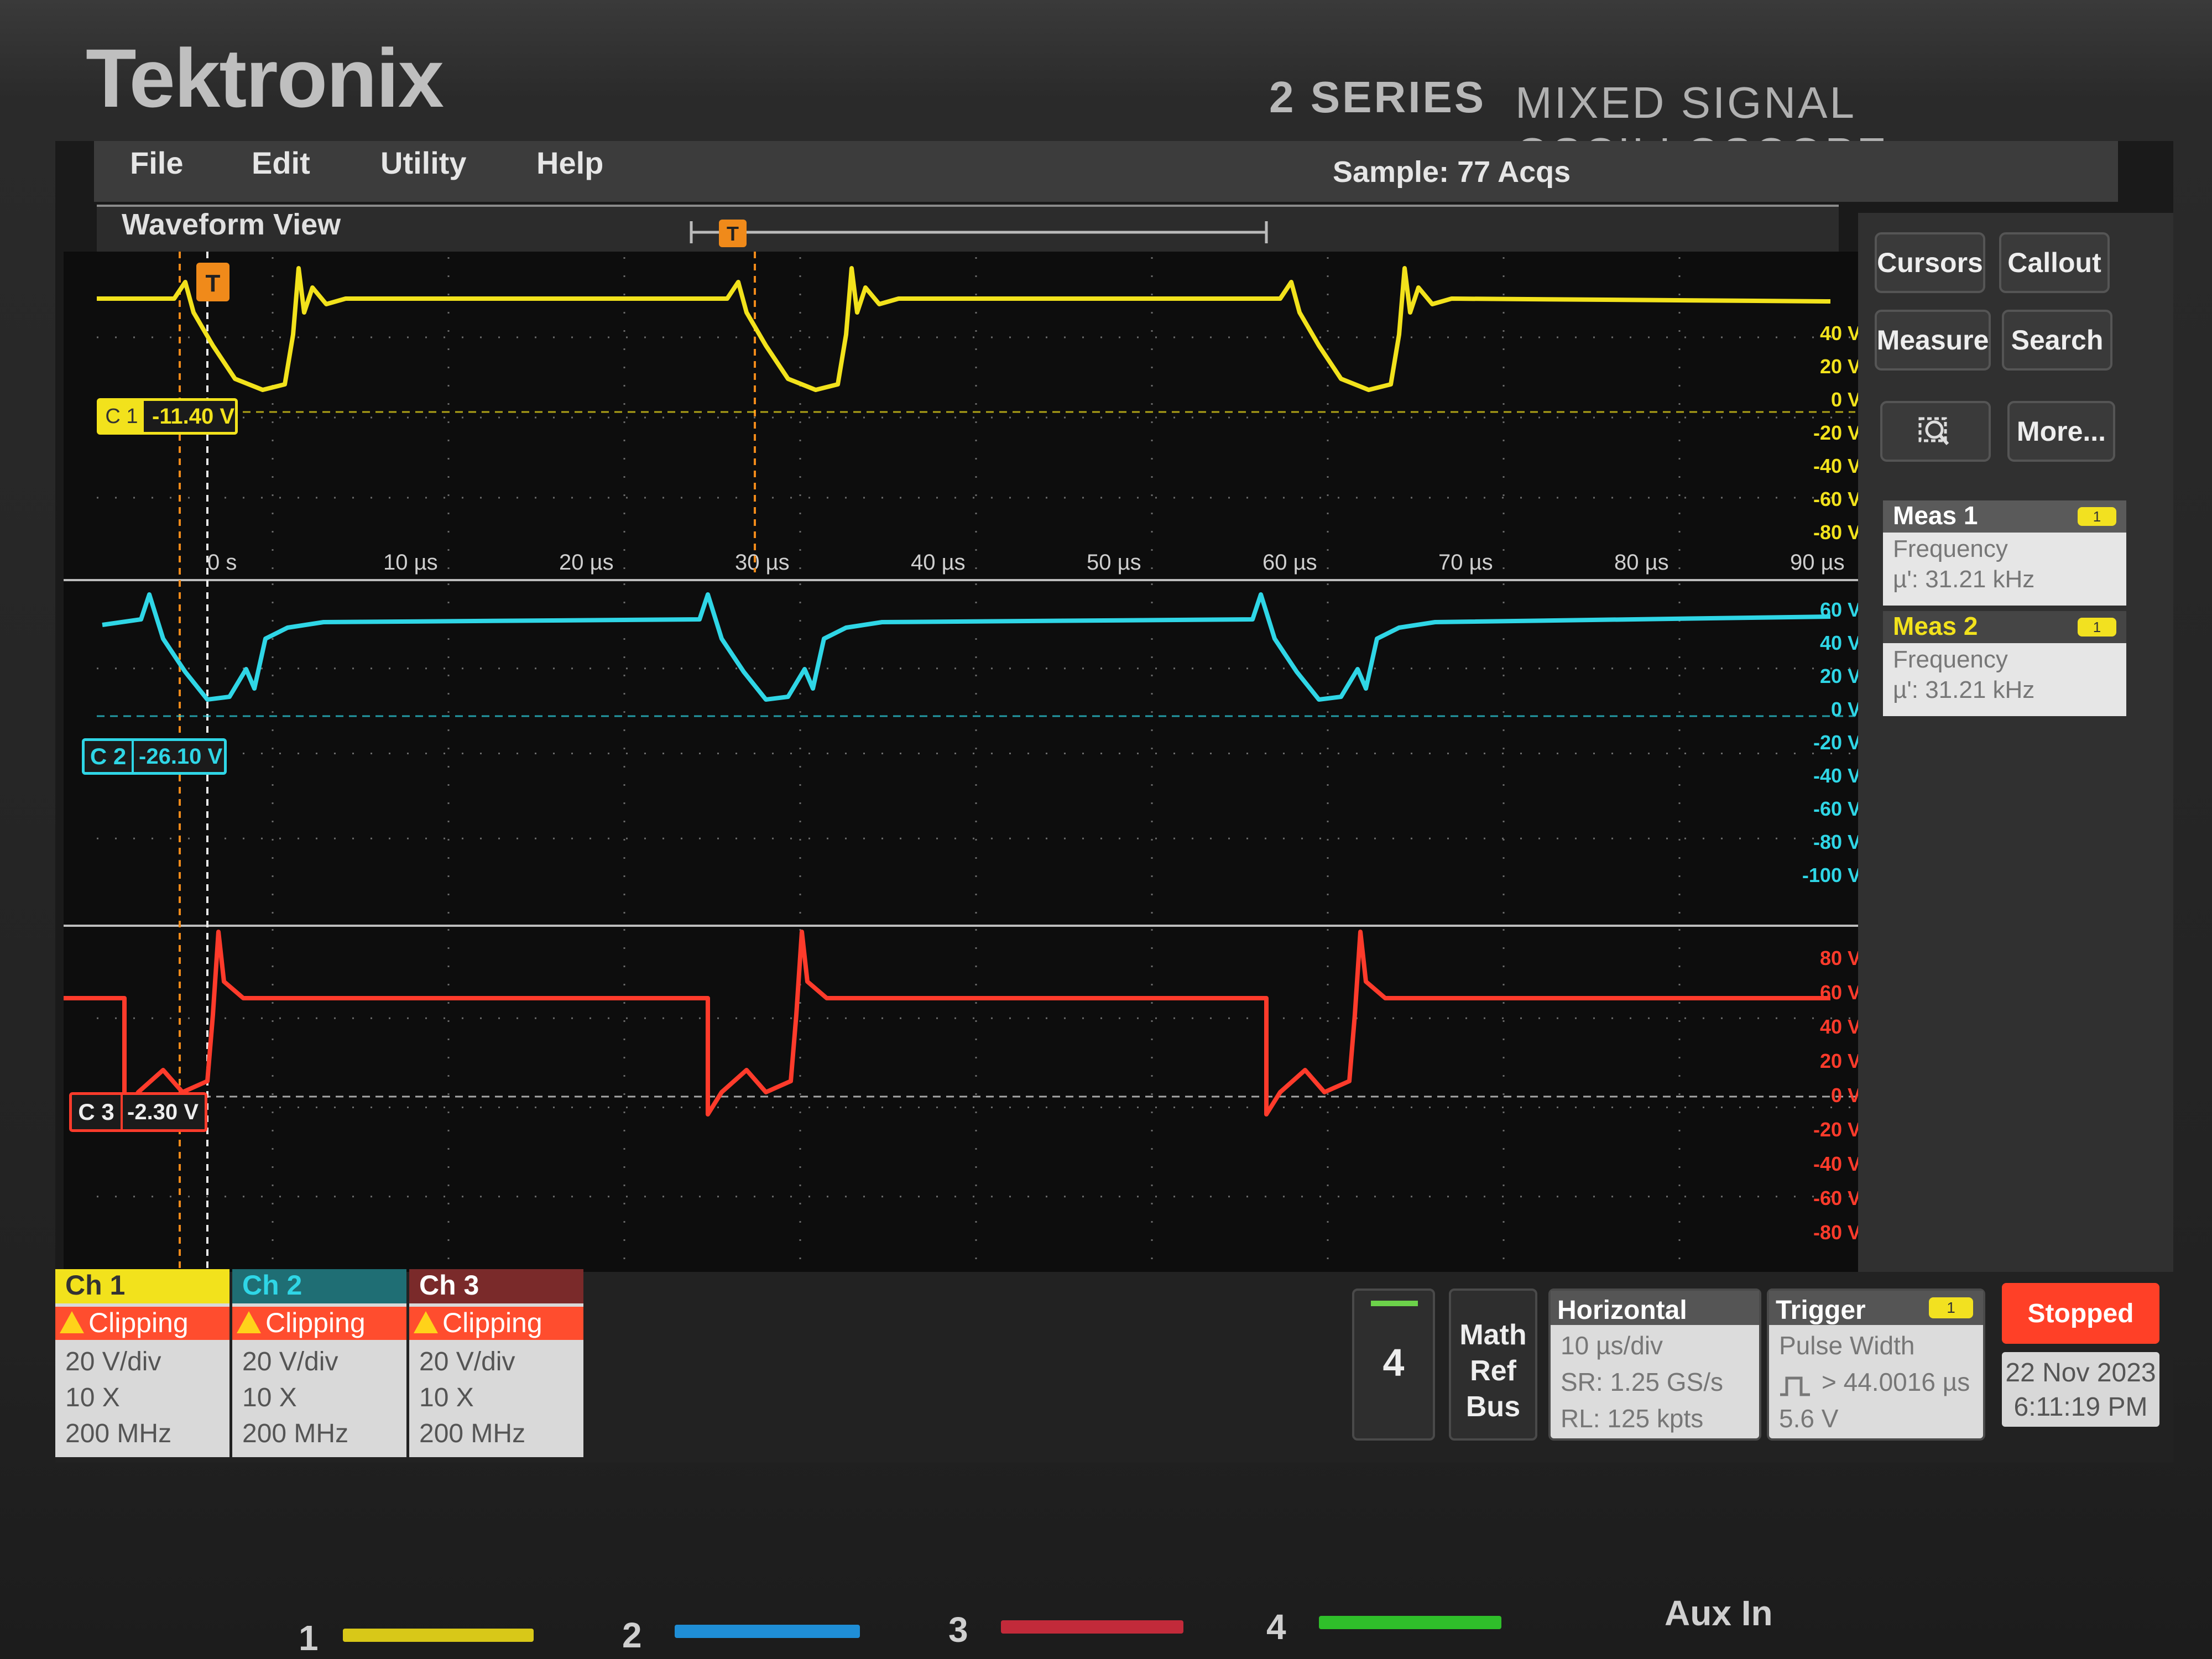 This screenshot has width=2212, height=1659. I want to click on ch3-clipping-warning: Clipping, so click(496, 1323).